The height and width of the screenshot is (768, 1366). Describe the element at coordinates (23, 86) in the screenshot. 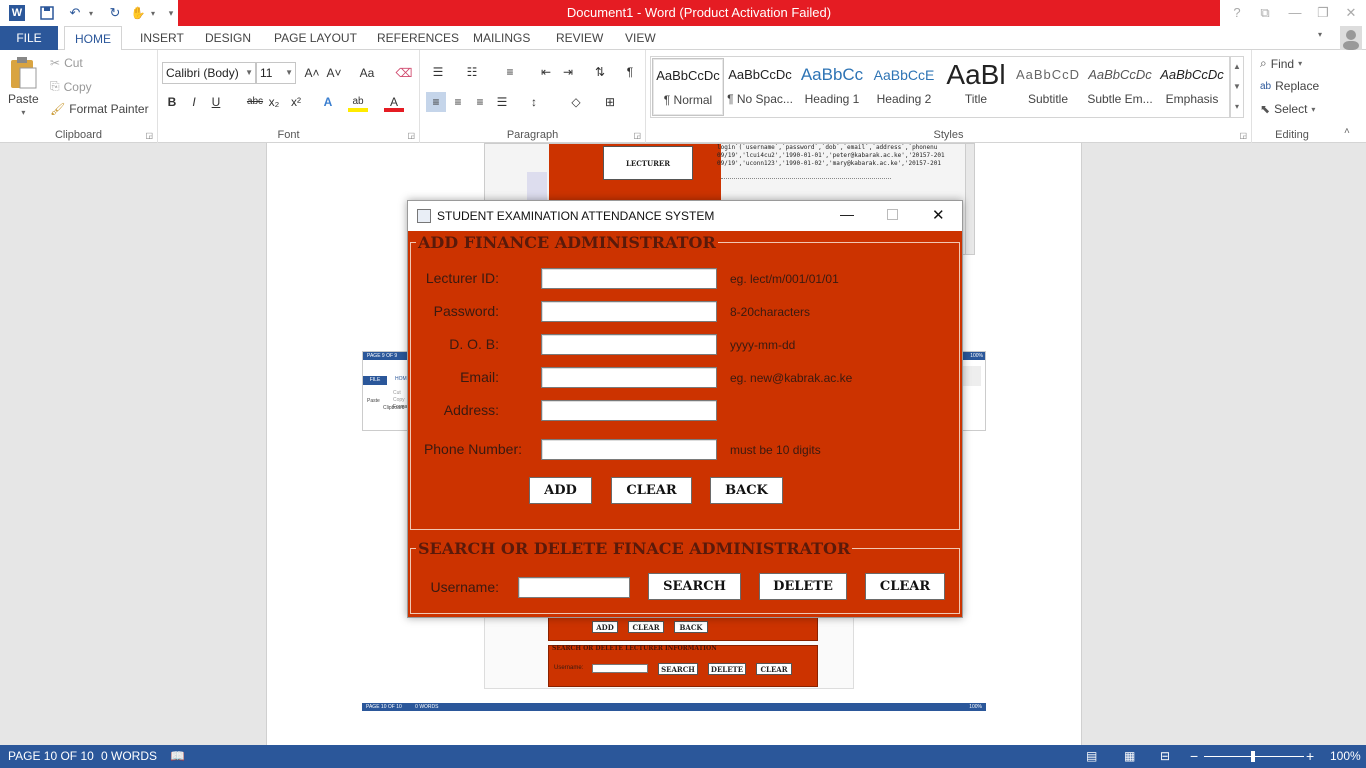

I see `paste-button: Paste ▾` at that location.